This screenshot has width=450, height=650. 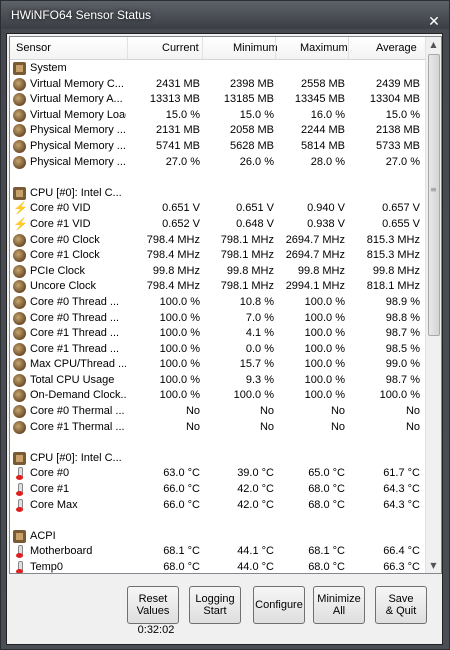 What do you see at coordinates (401, 489) in the screenshot?
I see `value-average: 64.3 °C` at bounding box center [401, 489].